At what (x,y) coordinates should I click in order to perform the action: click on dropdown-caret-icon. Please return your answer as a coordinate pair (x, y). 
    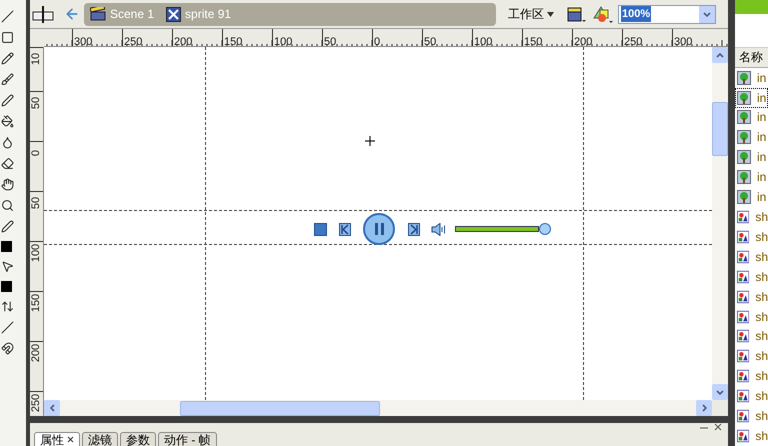
    Looking at the image, I should click on (550, 14).